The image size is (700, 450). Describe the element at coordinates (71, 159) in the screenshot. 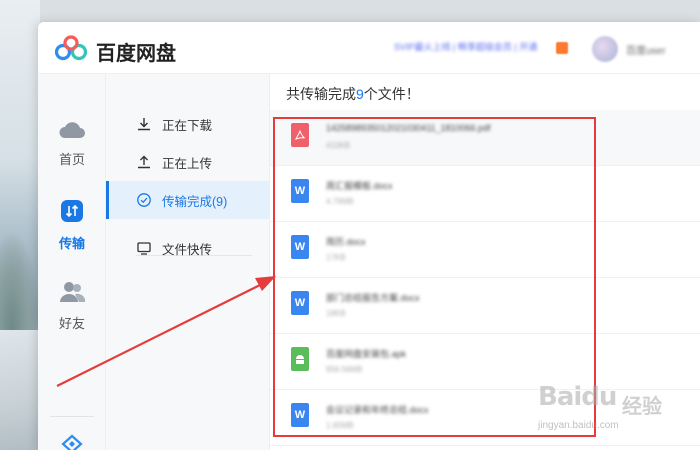

I see `rail-item-label: 首页` at that location.